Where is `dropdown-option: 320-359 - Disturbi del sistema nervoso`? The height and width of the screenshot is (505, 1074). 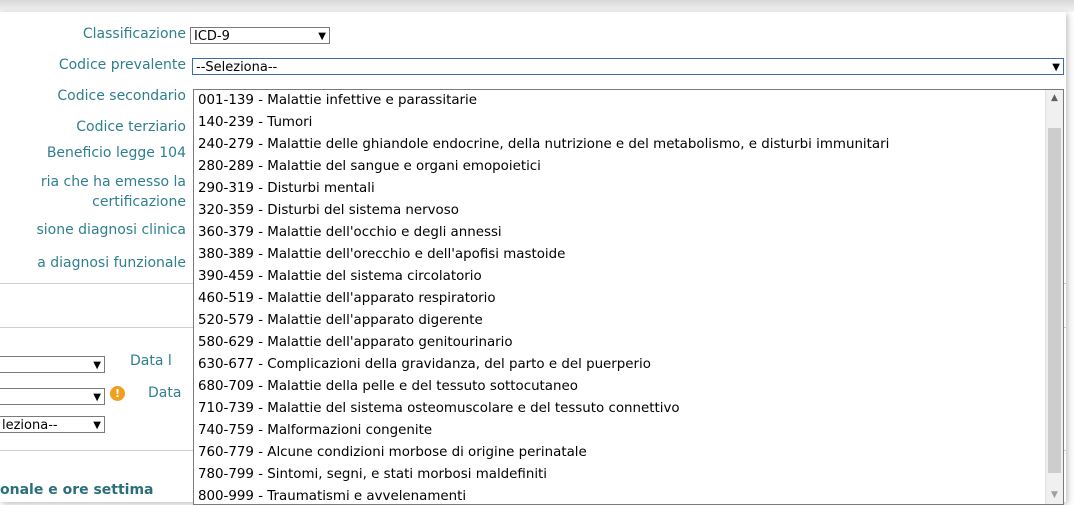 dropdown-option: 320-359 - Disturbi del sistema nervoso is located at coordinates (328, 211).